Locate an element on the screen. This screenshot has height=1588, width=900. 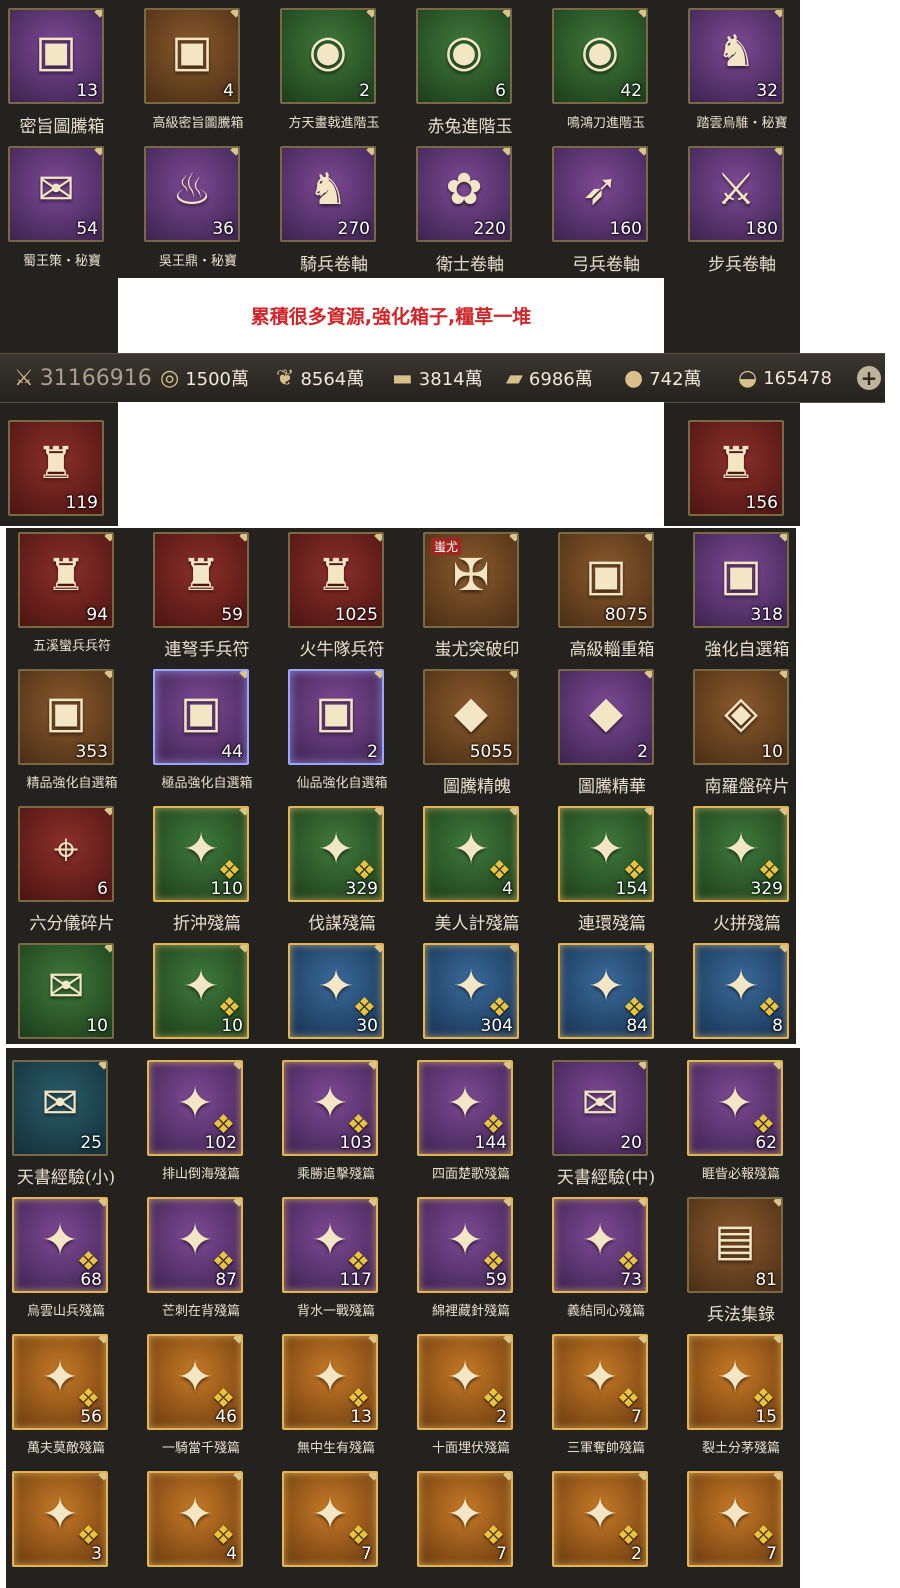
item-icon-frame: ▣ 4 is located at coordinates (192, 56).